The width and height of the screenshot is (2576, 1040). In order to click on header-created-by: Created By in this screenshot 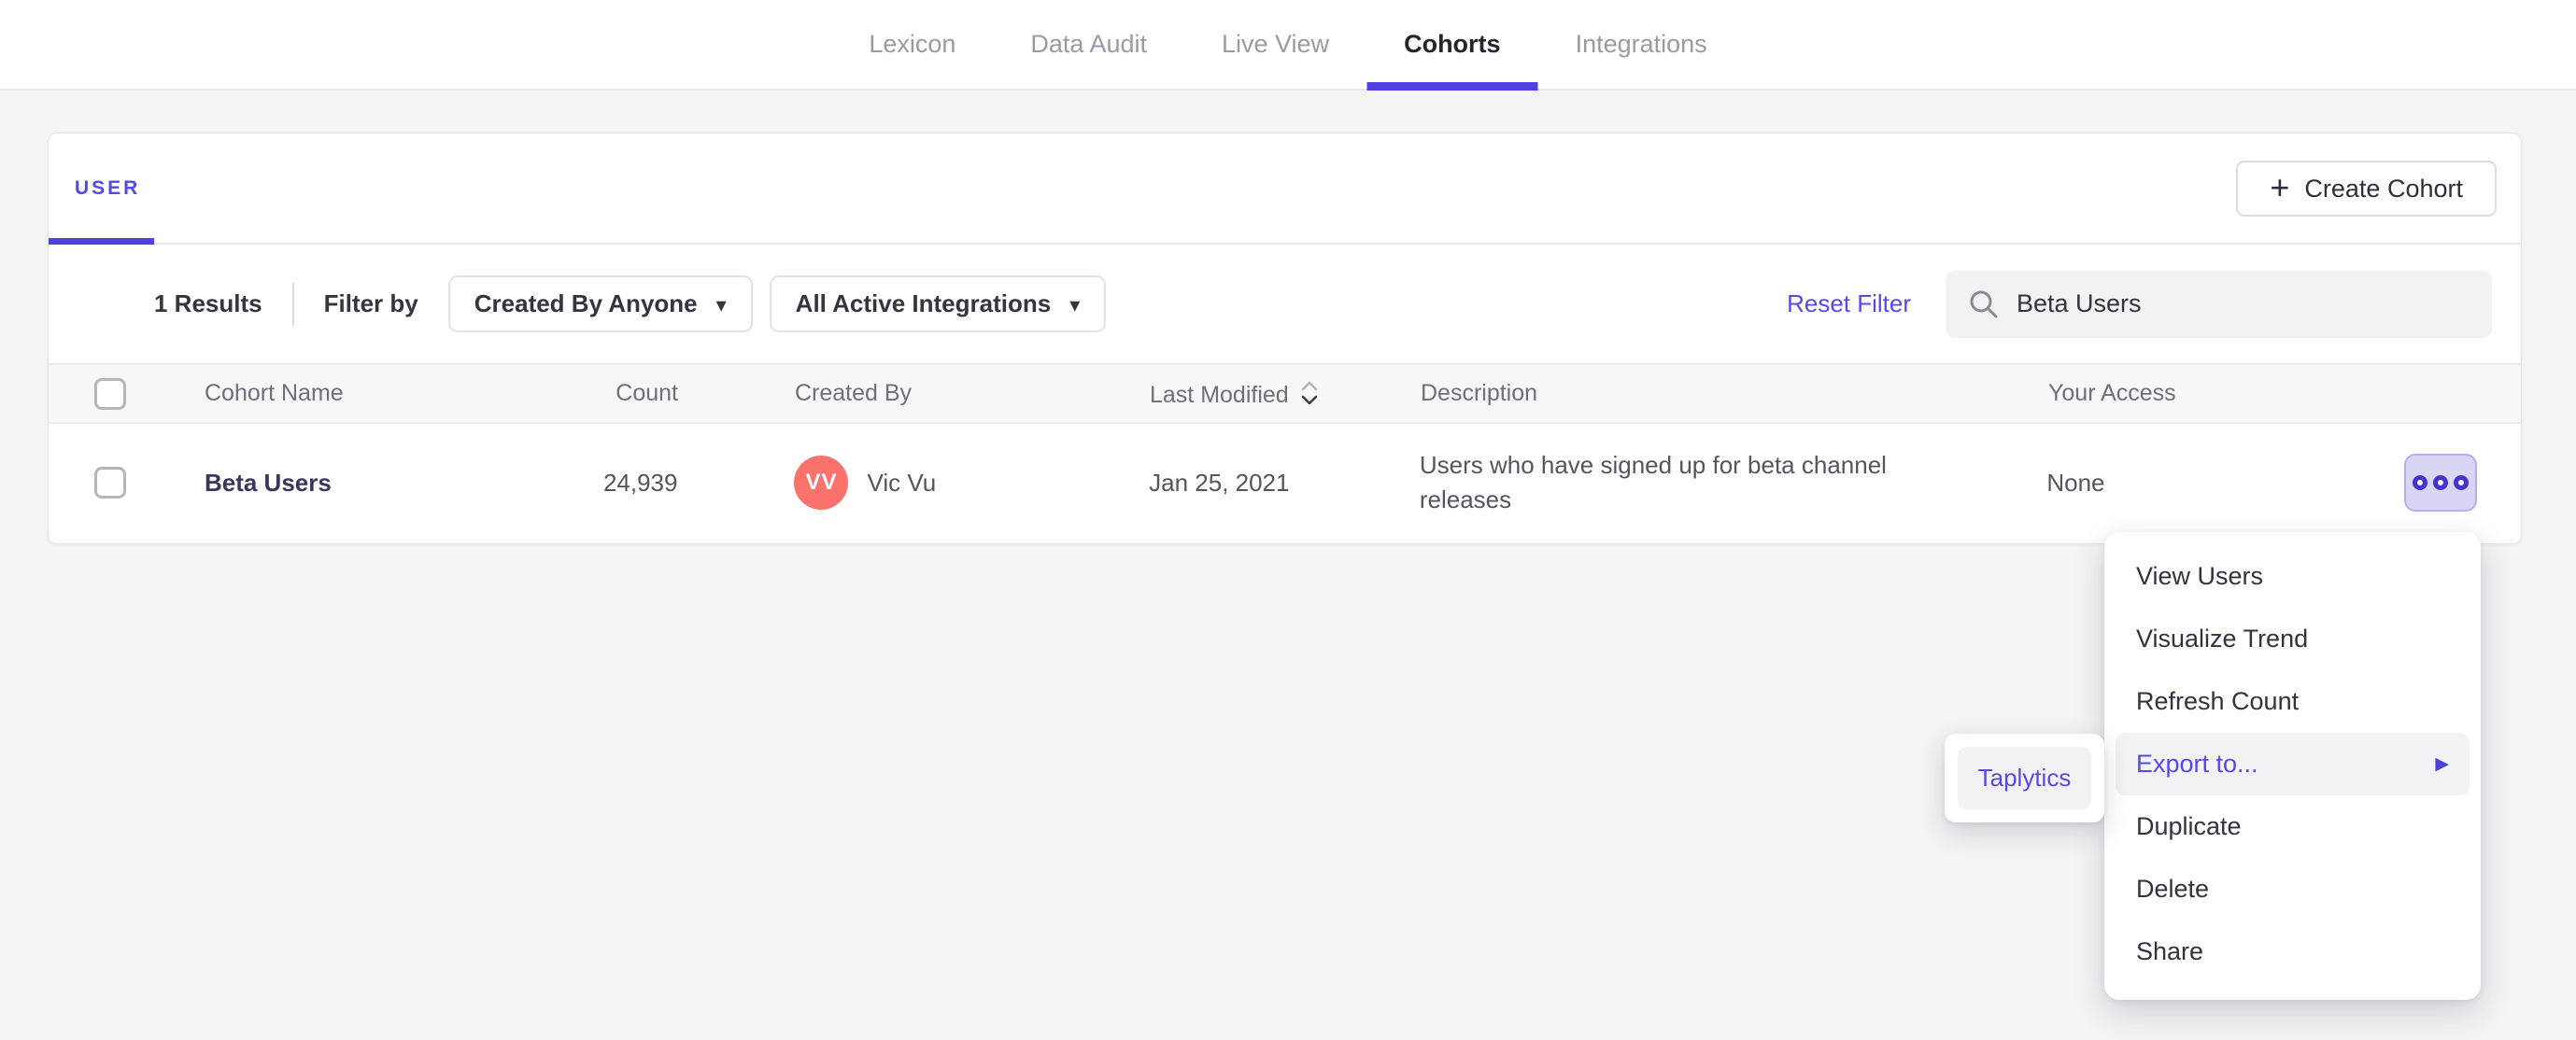, I will do `click(854, 393)`.